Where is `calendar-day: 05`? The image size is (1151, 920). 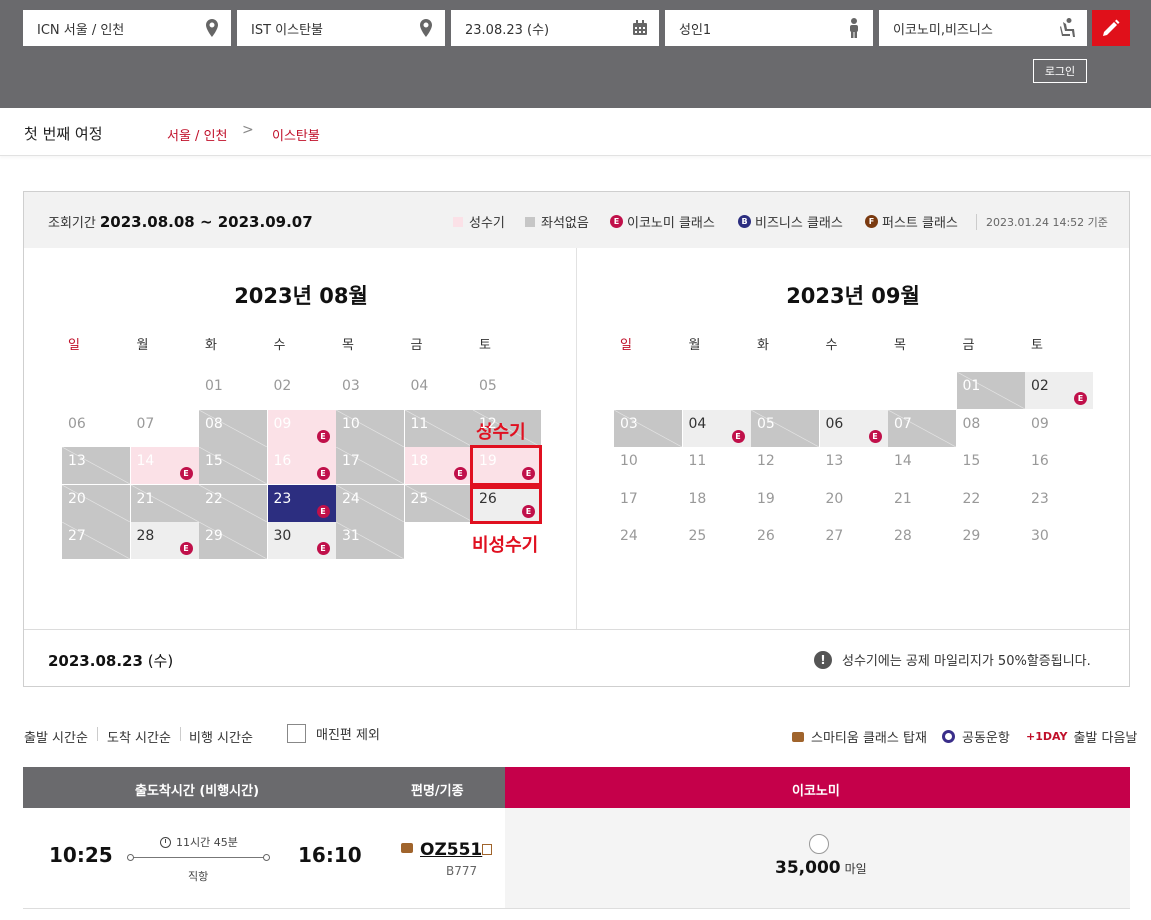 calendar-day: 05 is located at coordinates (785, 428).